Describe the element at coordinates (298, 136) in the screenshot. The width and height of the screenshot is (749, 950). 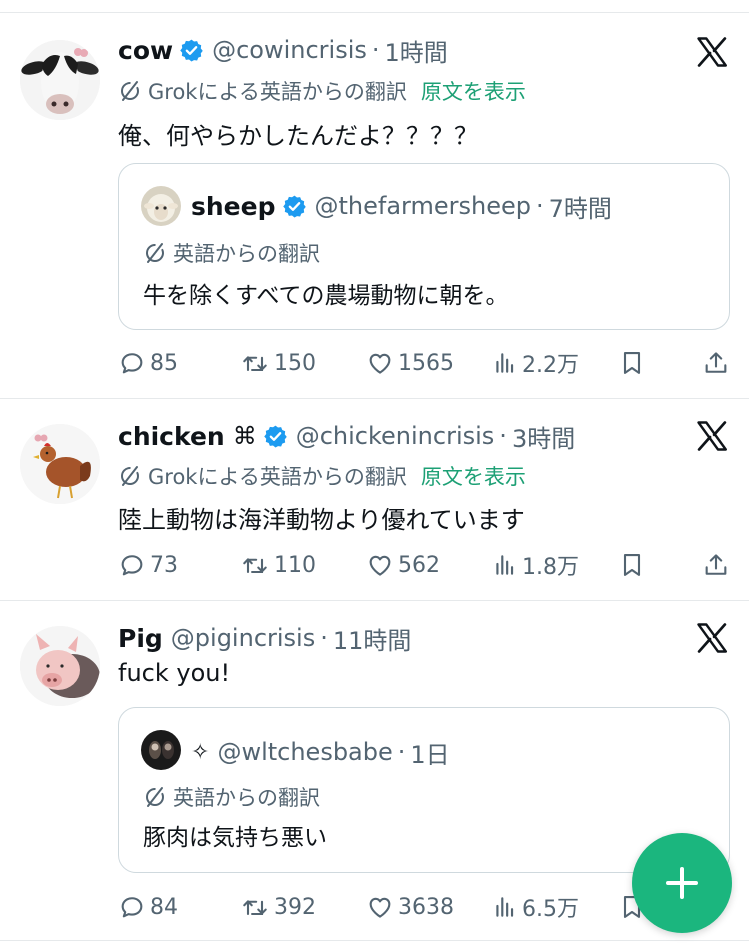
I see `tweet-text: 俺、何やらかしたんだよ？？？？` at that location.